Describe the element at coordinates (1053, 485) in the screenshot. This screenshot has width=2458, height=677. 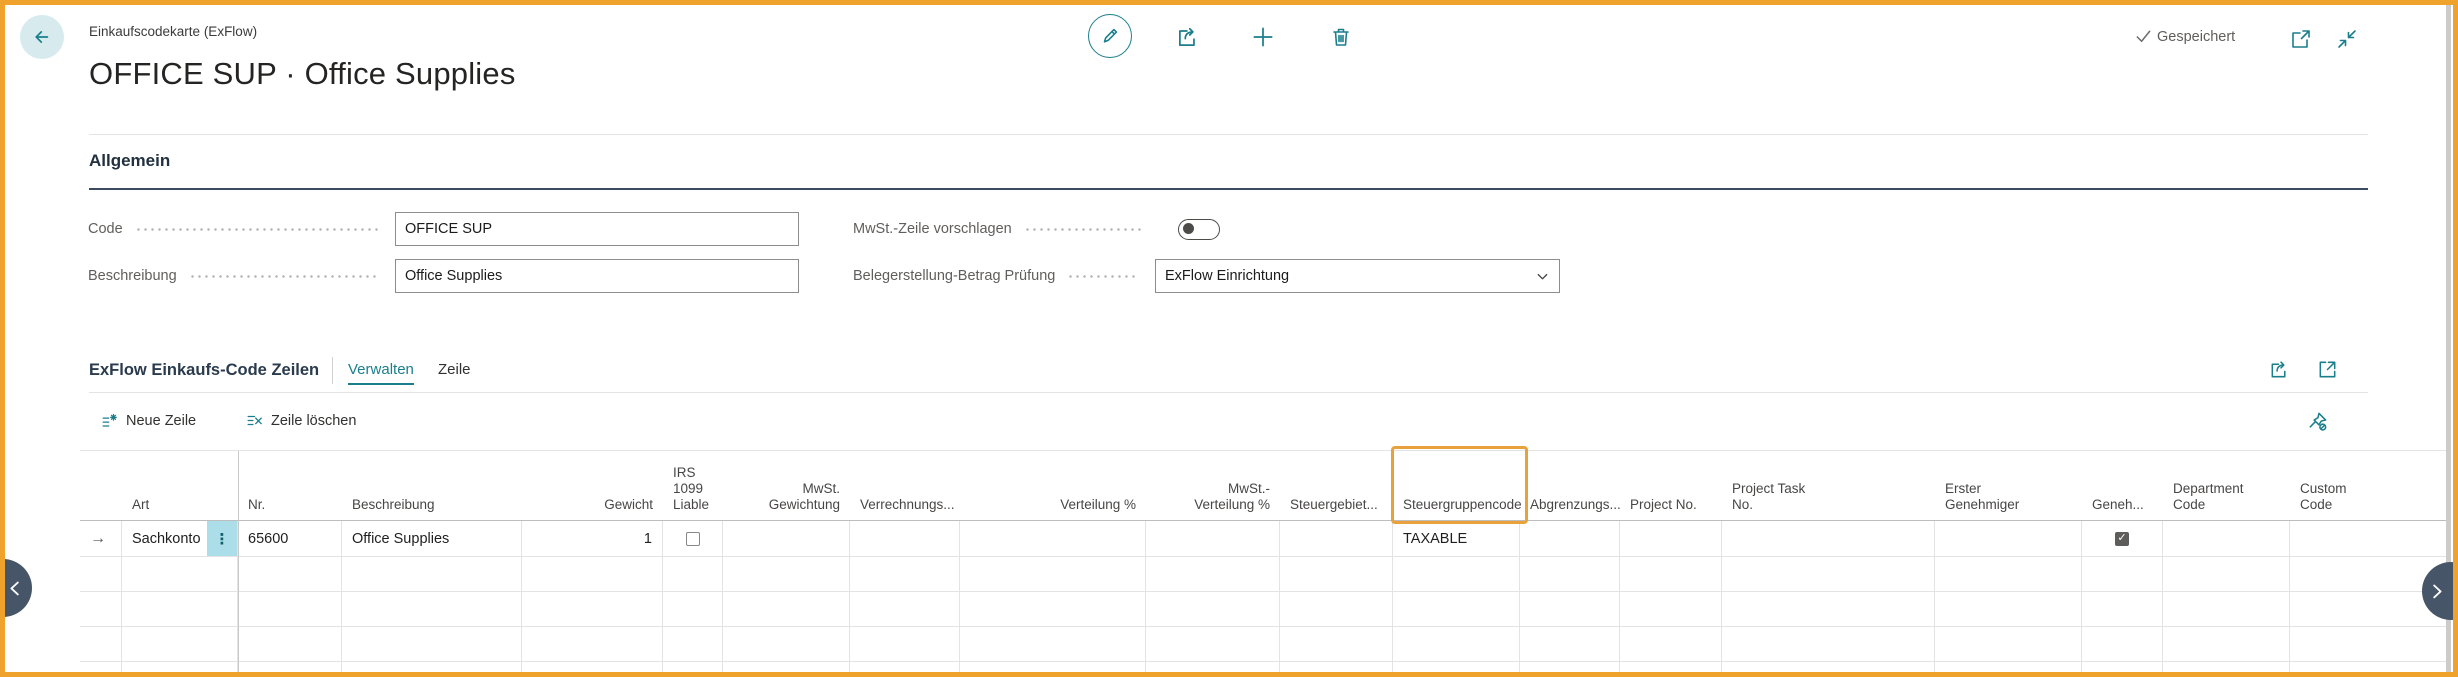
I see `column-header-verteilung: Verteilung %` at that location.